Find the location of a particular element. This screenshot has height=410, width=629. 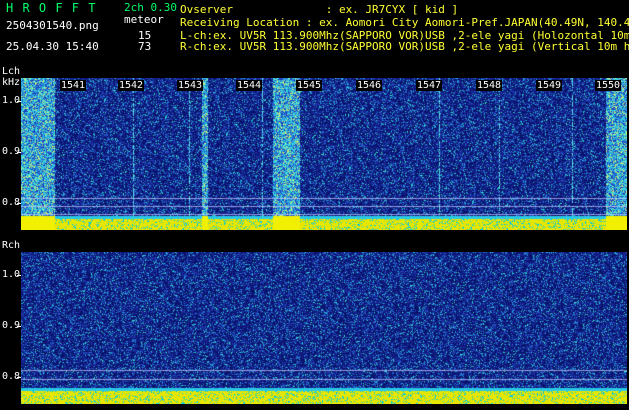

minute-label: 1541 is located at coordinates (73, 85).